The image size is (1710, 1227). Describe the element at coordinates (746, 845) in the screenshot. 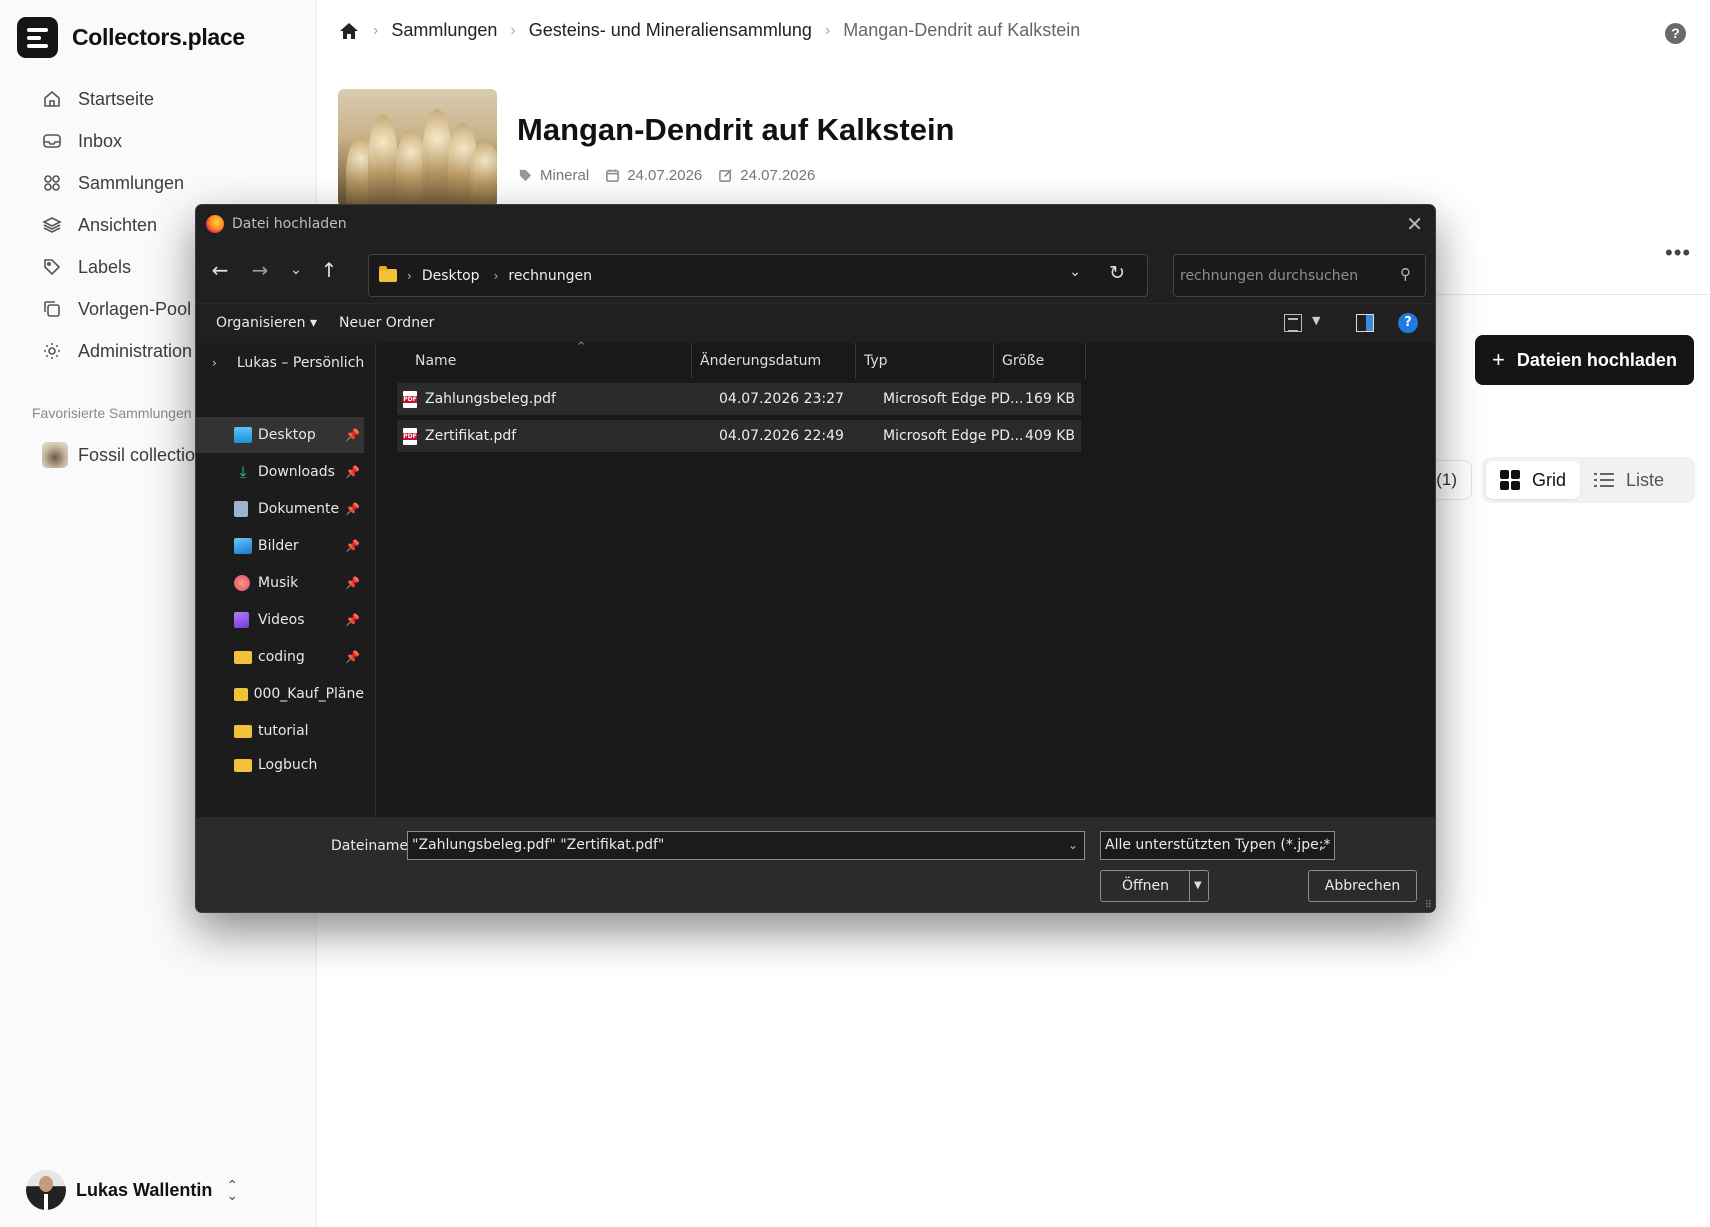

I see `filename-input: "Zahlungsbeleg.pdf" "Zertifikat.pdf" ⌄` at that location.